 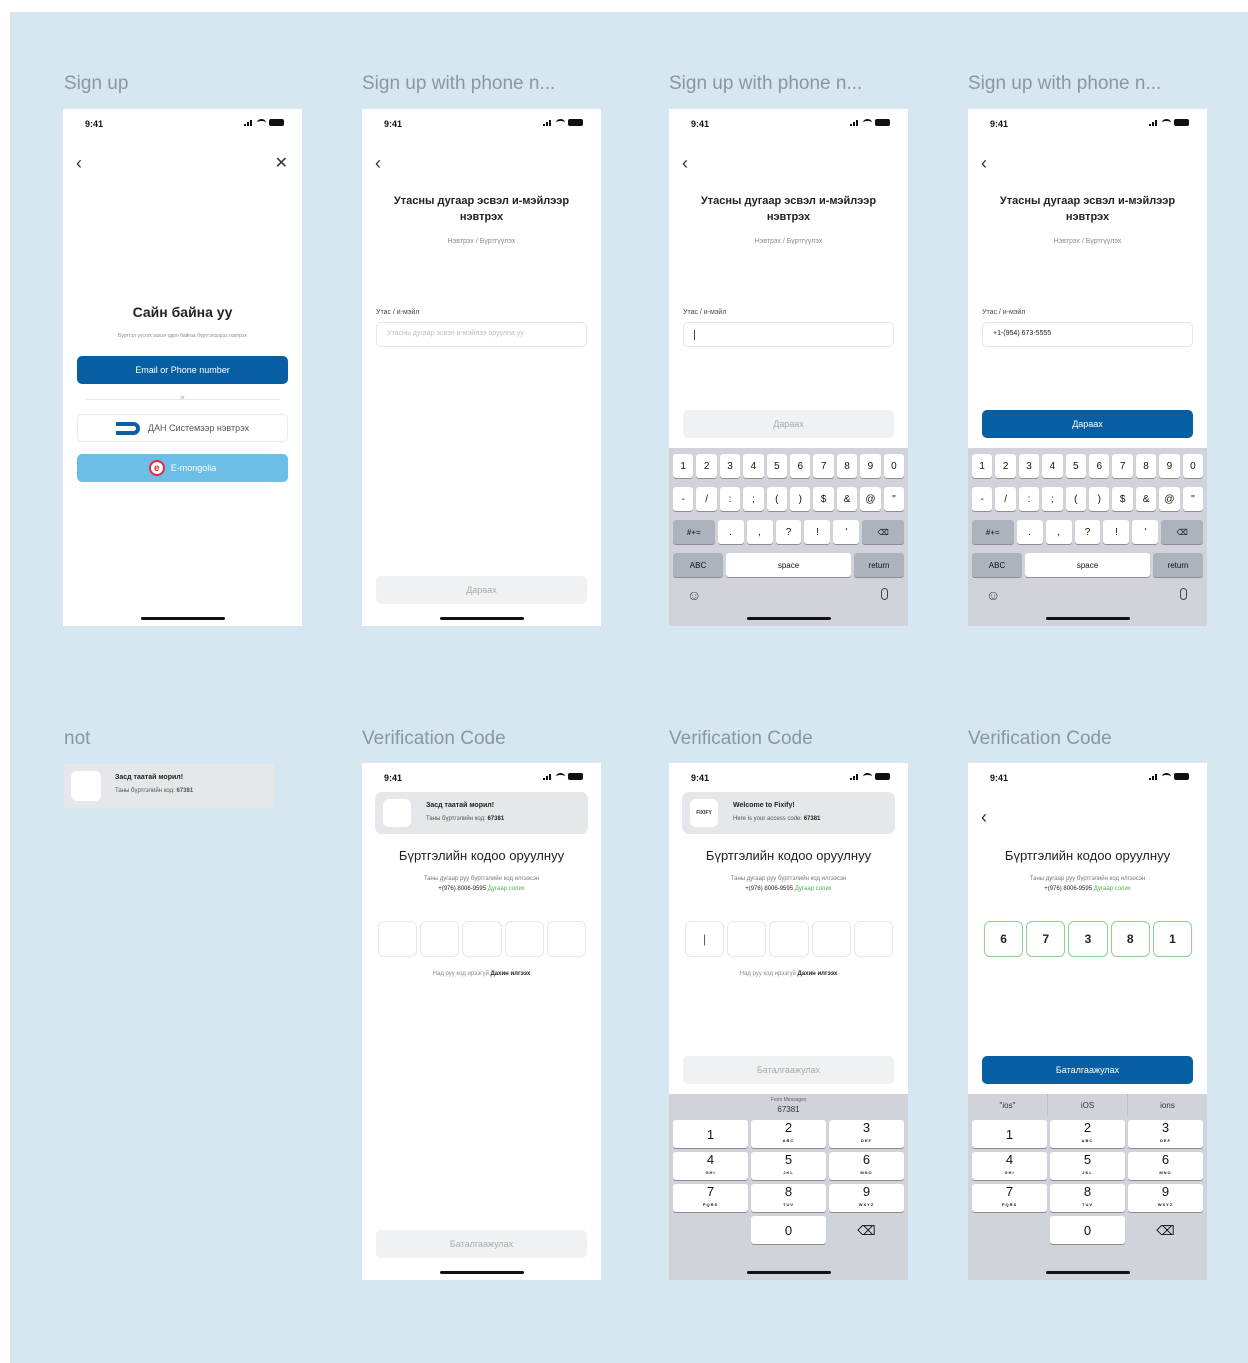 I want to click on numpad-key: 8 TUV, so click(x=788, y=1198).